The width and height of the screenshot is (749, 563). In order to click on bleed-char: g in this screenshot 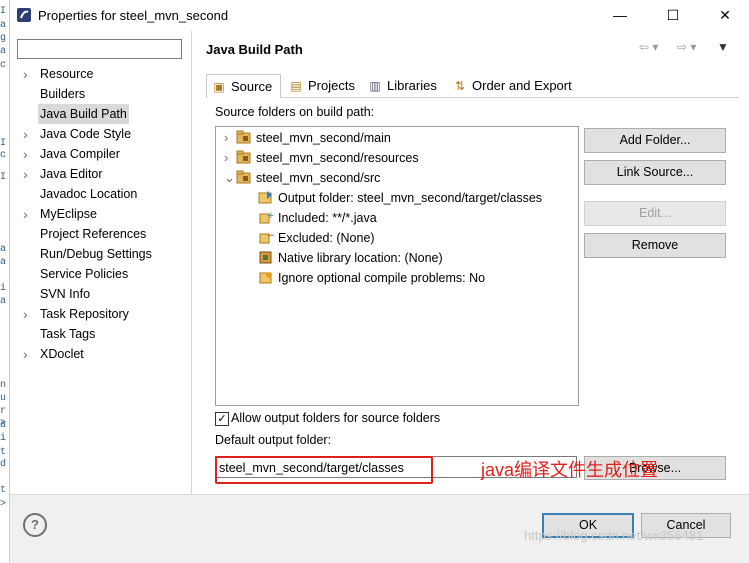, I will do `click(3, 38)`.